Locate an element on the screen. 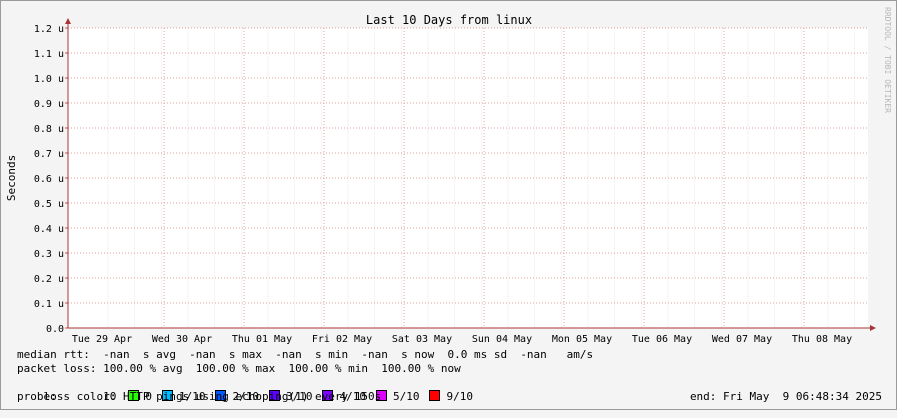 This screenshot has width=897, height=418. y-tick-label: 1.2 u is located at coordinates (49, 29).